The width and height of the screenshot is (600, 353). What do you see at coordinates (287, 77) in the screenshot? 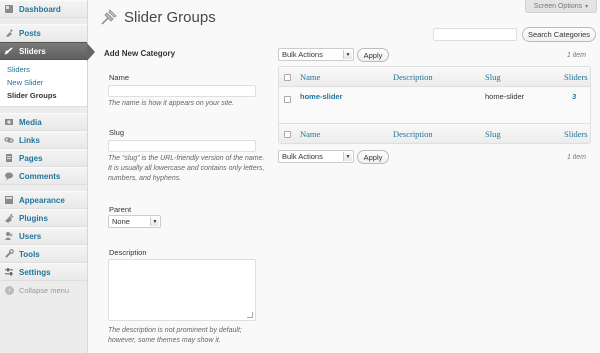
I see `select-all-checkbox` at bounding box center [287, 77].